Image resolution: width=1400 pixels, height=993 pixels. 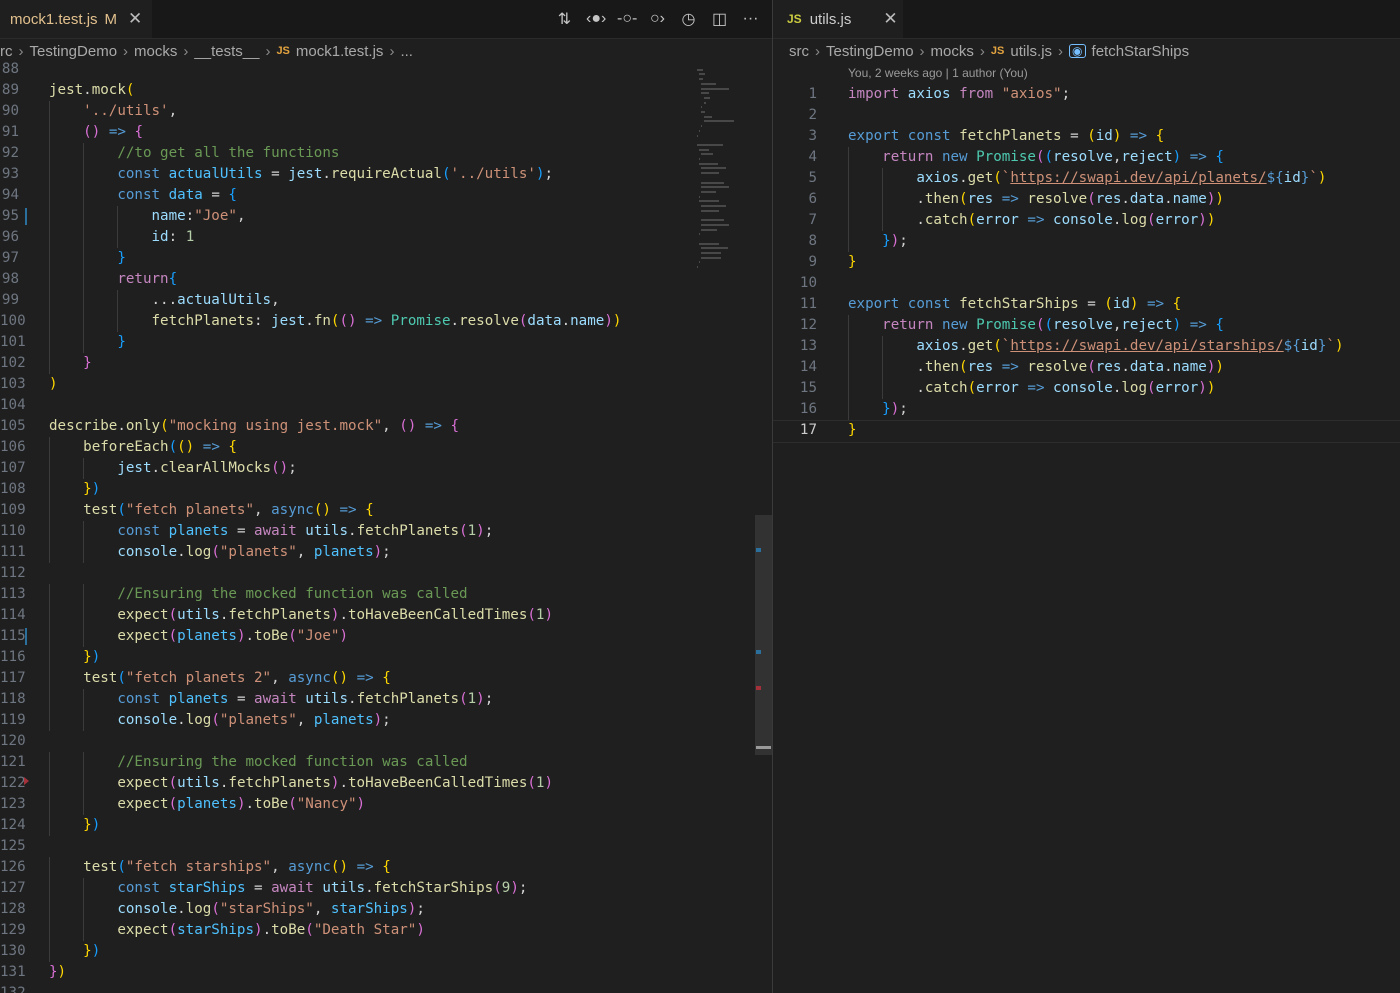 What do you see at coordinates (226, 51) in the screenshot?
I see `breadcrumb-item: __tests__` at bounding box center [226, 51].